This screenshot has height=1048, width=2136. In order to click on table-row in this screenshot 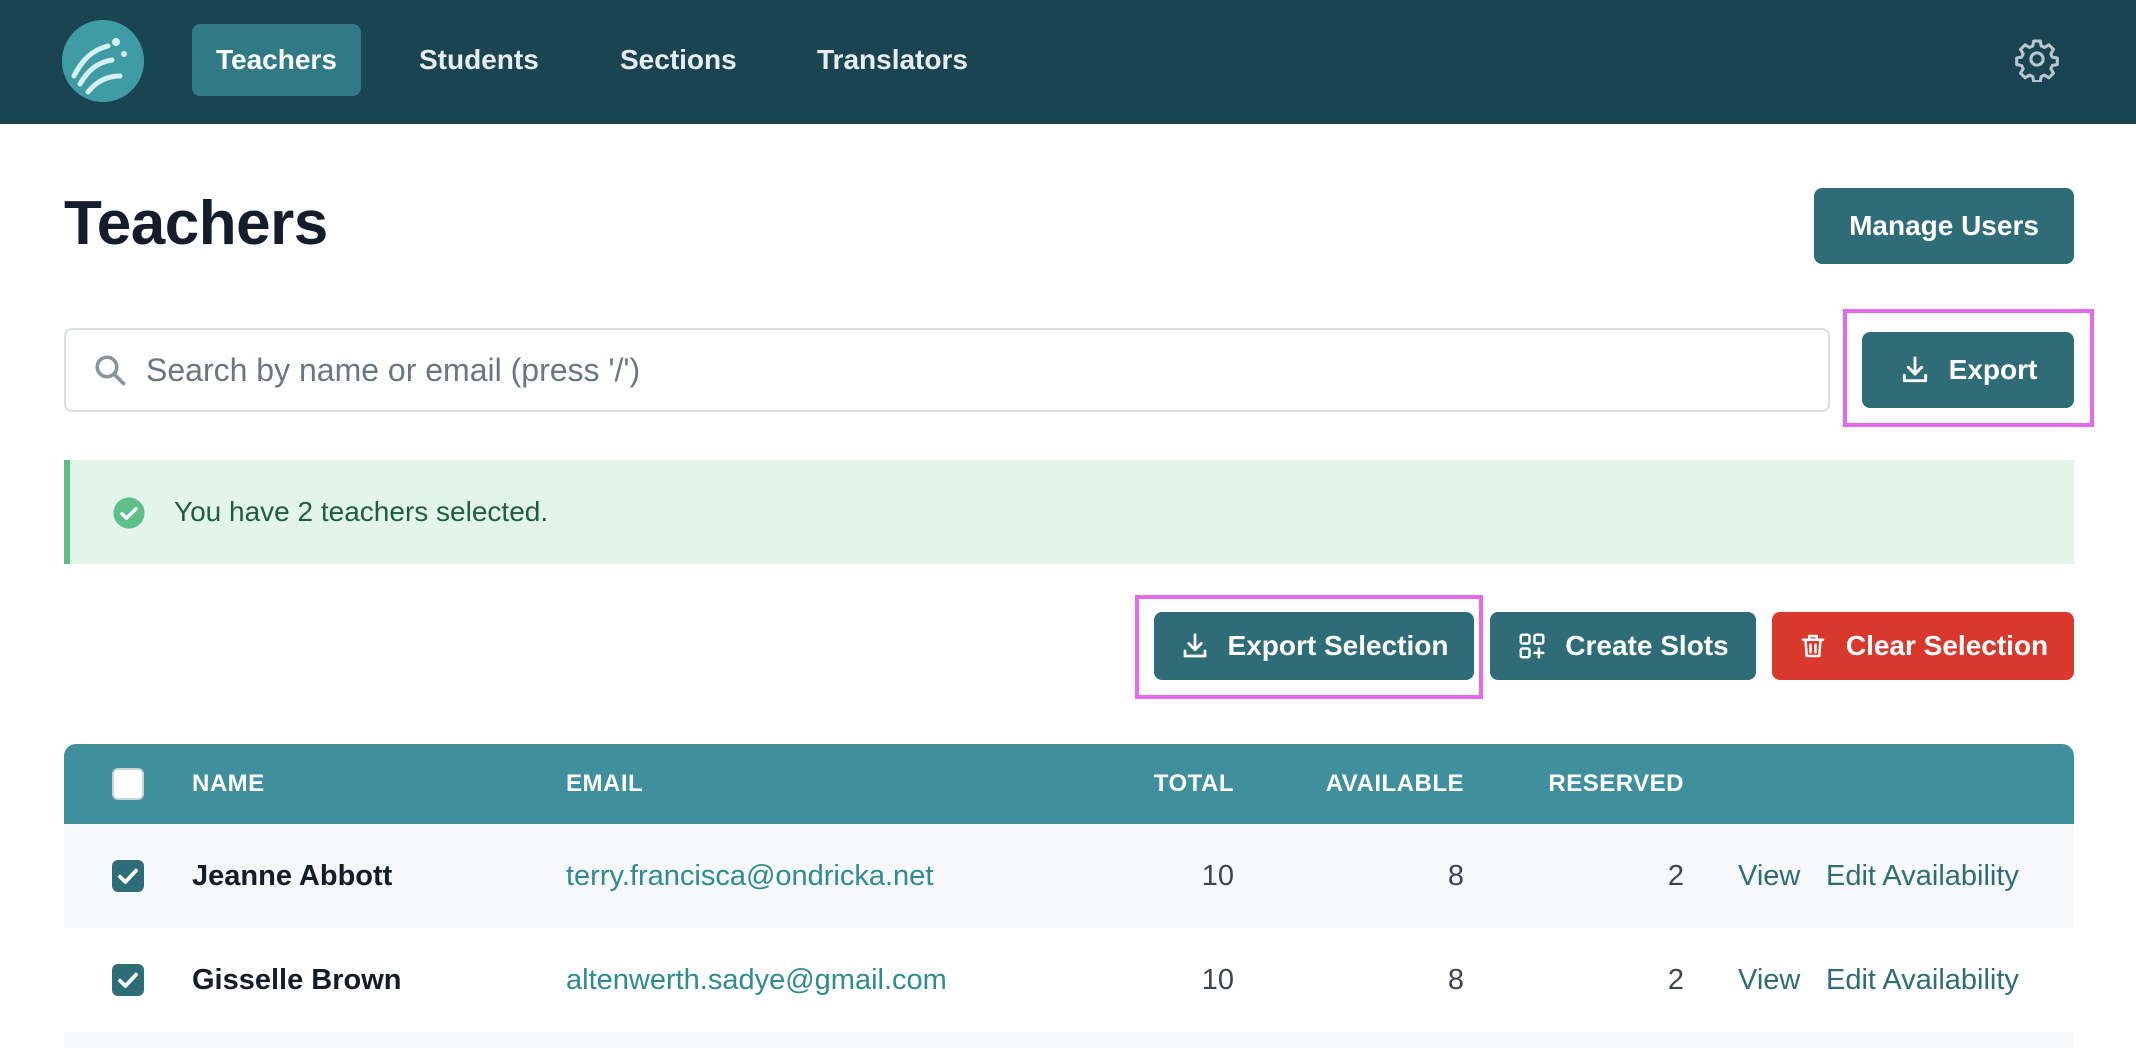, I will do `click(1069, 1040)`.